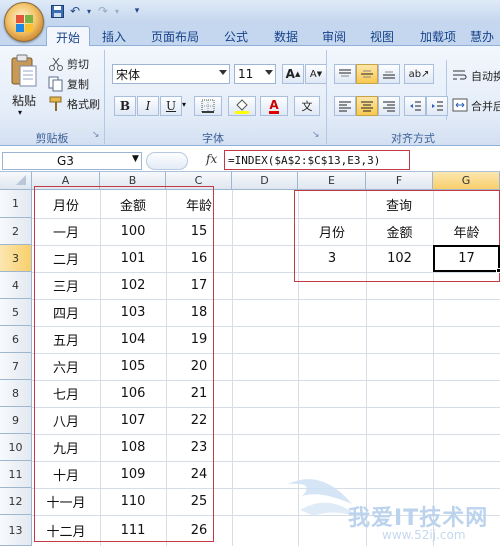  I want to click on tab-addins: 加载项, so click(438, 36).